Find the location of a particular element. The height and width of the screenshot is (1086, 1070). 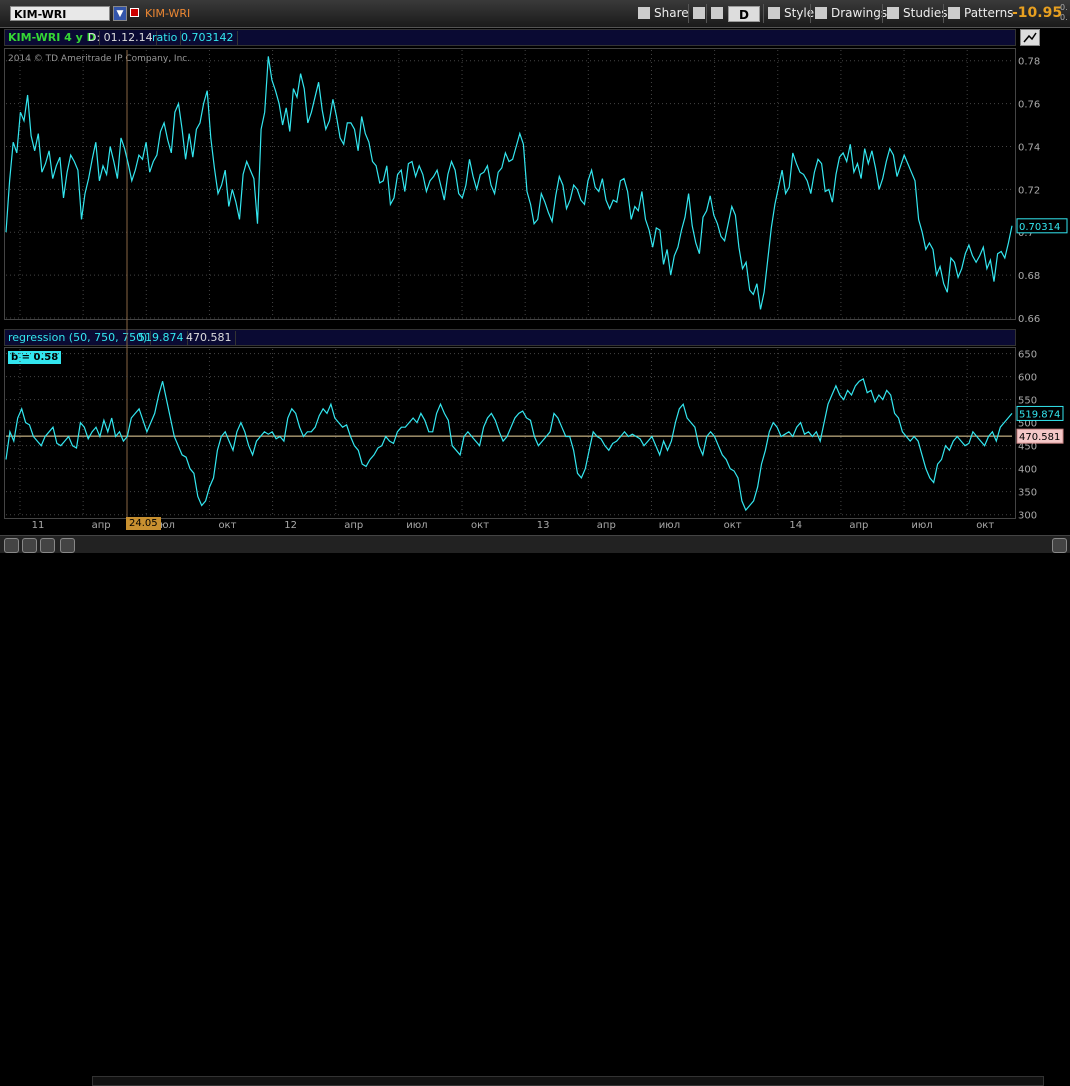

regression-y-tick-label: 600 is located at coordinates (1027, 378).